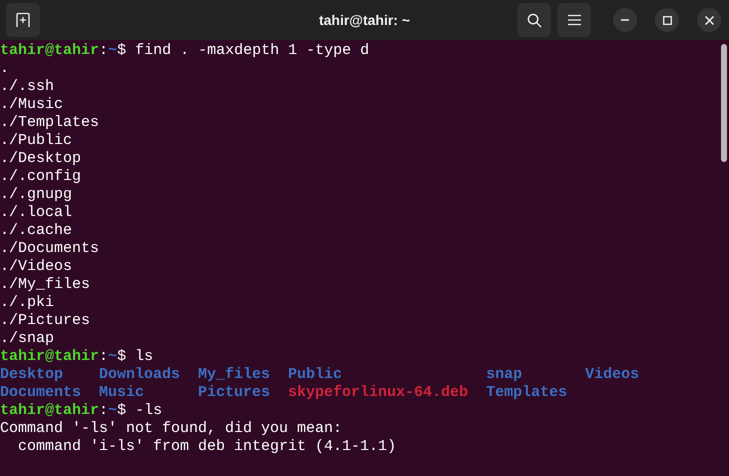 This screenshot has width=729, height=476. I want to click on menu-button, so click(574, 20).